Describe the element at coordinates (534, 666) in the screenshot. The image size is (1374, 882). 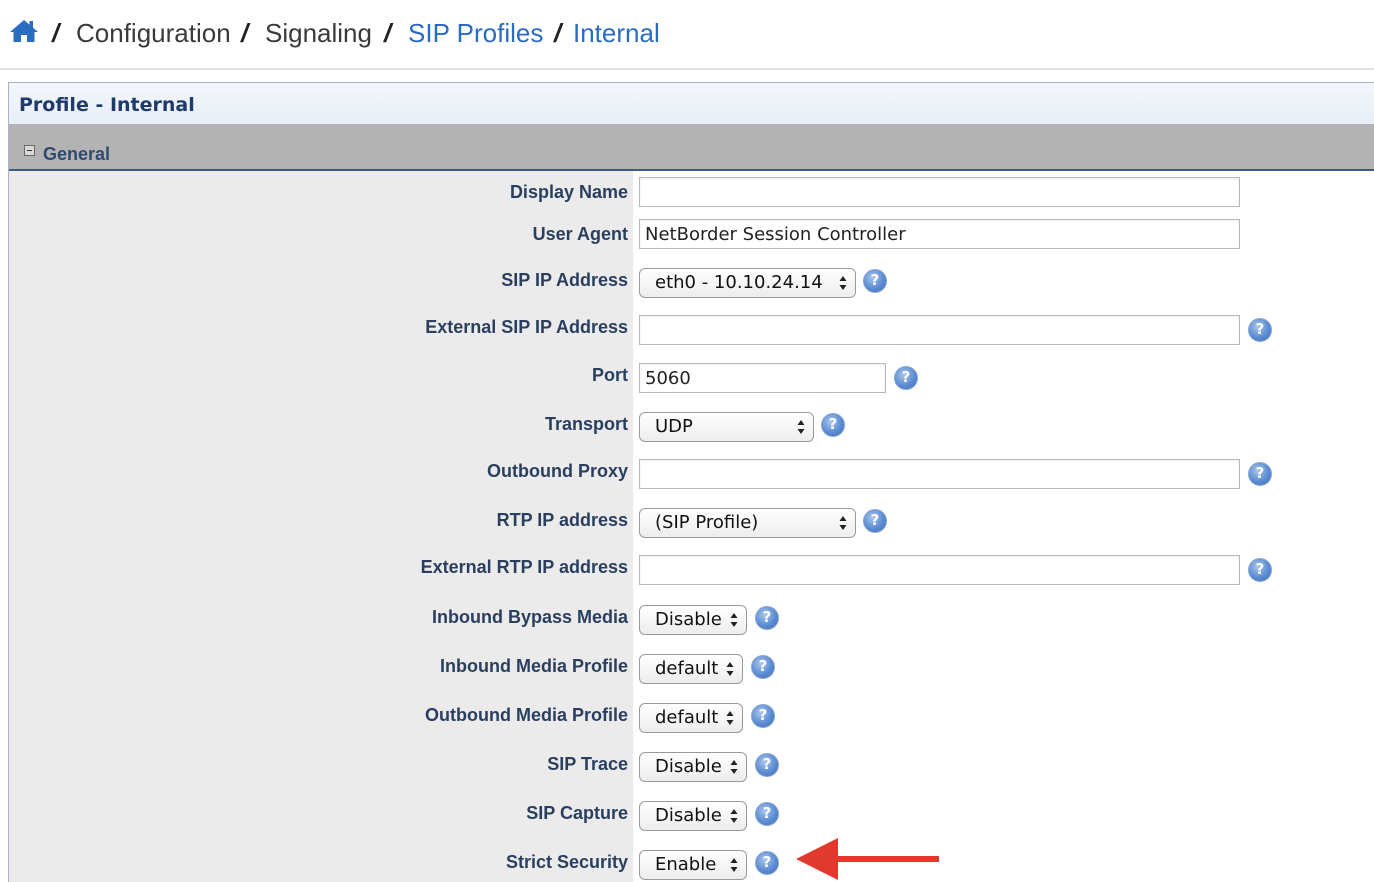
I see `inbound-media-profile-label: Inbound Media Profile` at that location.